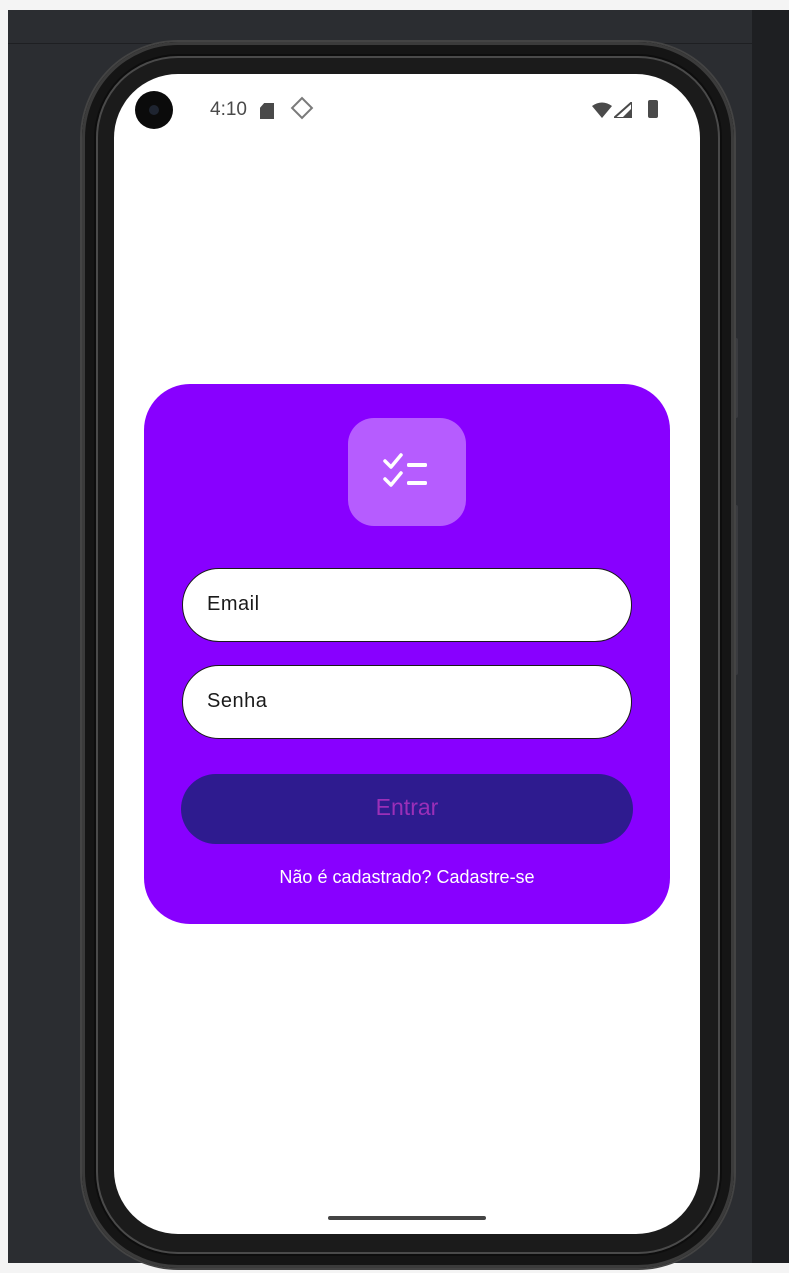  Describe the element at coordinates (380, 27) in the screenshot. I see `ide-toolbar` at that location.